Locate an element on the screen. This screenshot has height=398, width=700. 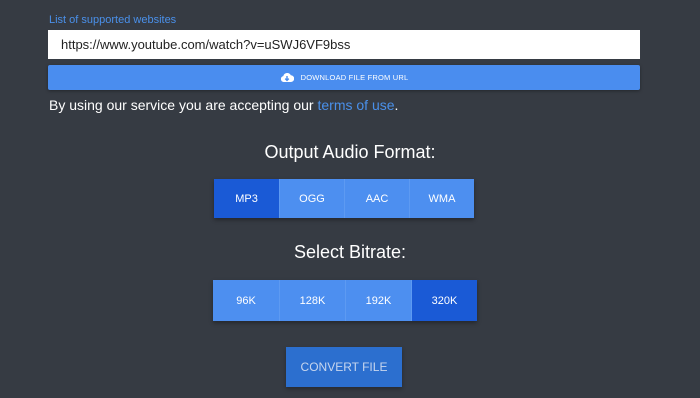
url-input is located at coordinates (344, 44).